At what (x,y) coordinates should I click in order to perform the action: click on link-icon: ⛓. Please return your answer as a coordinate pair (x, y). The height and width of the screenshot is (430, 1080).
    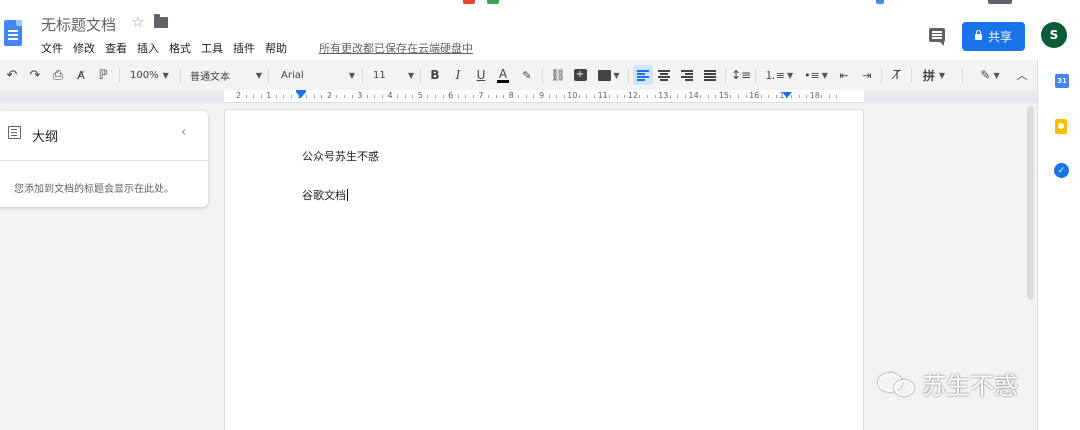
    Looking at the image, I should click on (558, 75).